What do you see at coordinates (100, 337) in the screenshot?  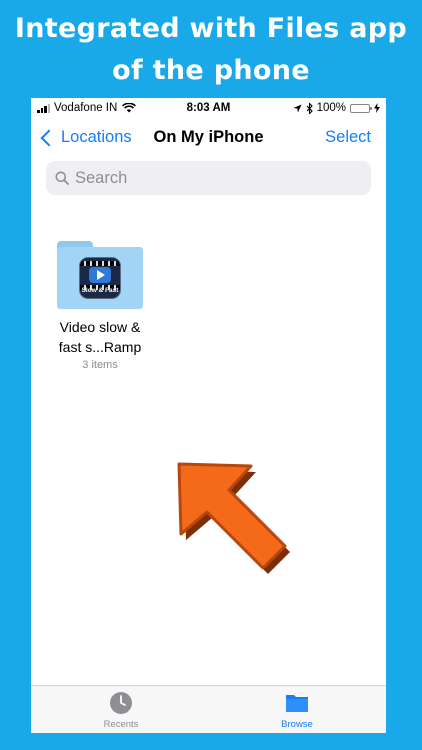 I see `folder-name: Video slow & fast s...Ramp` at bounding box center [100, 337].